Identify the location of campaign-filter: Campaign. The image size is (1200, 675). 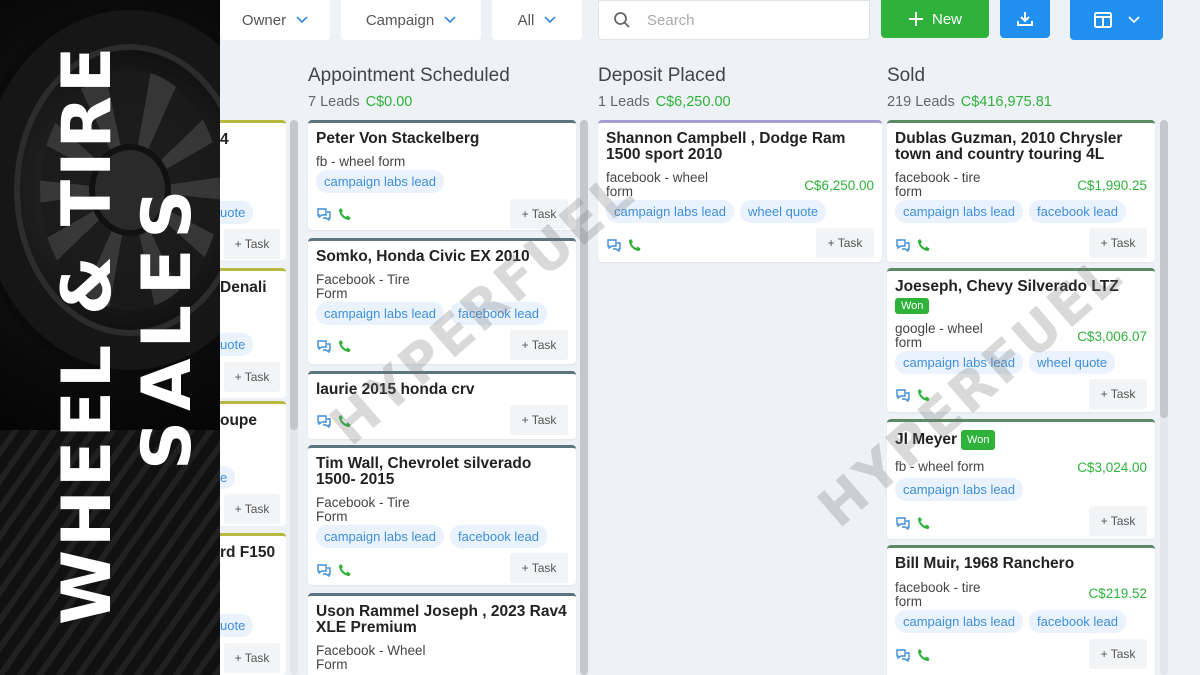
(411, 20).